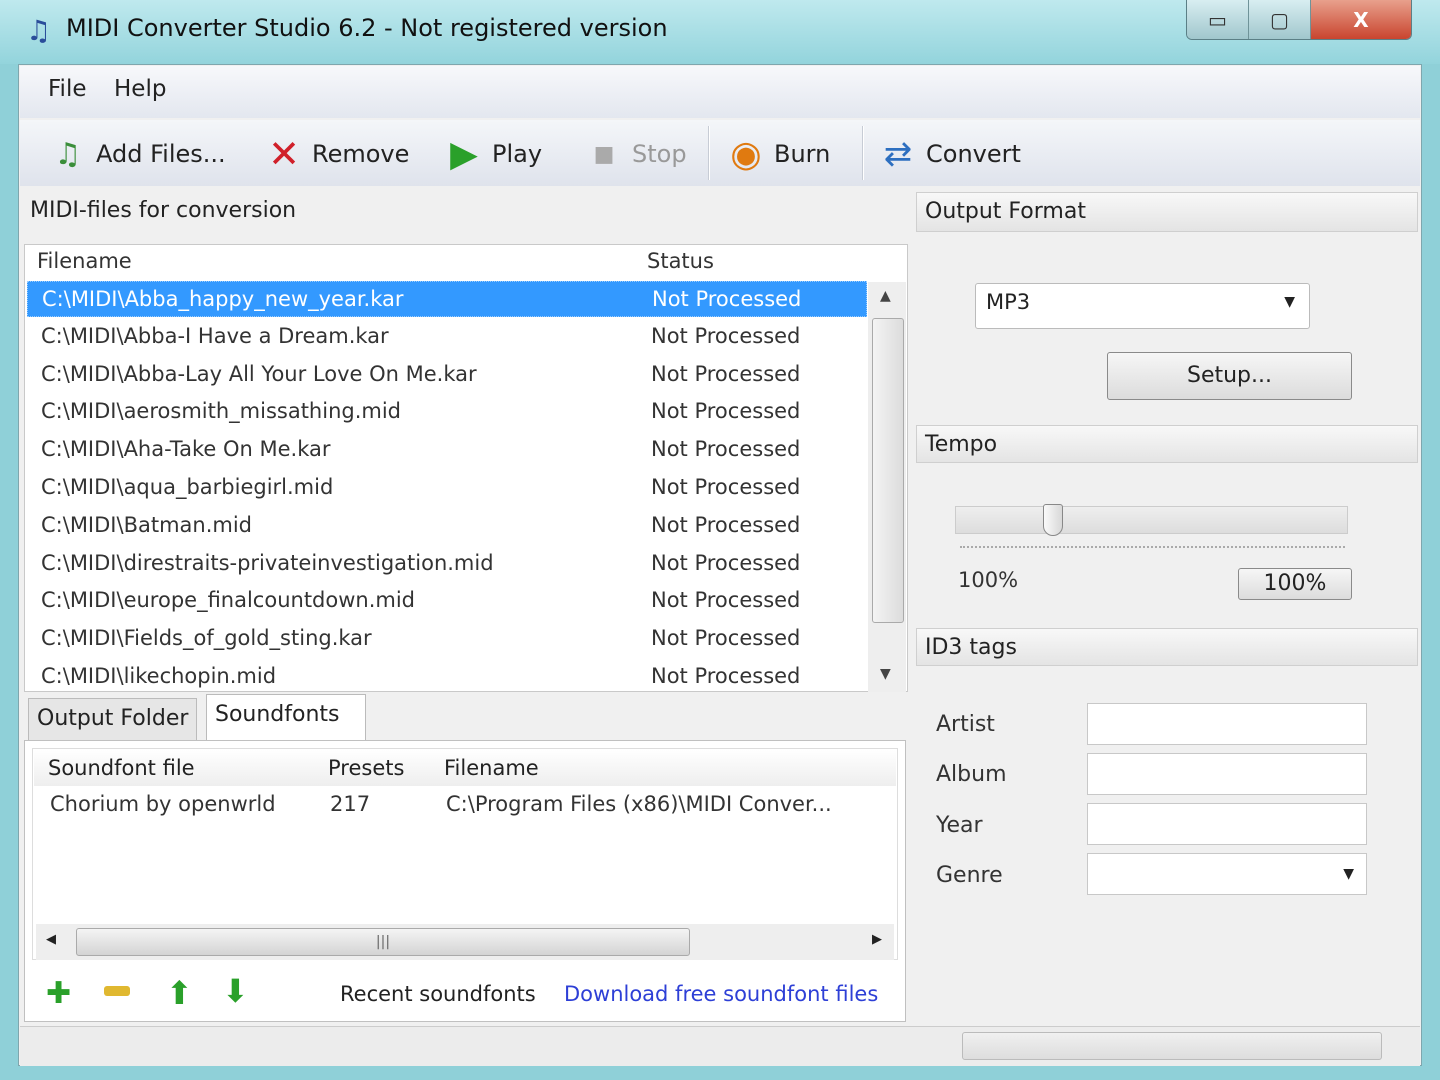 This screenshot has height=1080, width=1440. Describe the element at coordinates (888, 470) in the screenshot. I see `scrollbar-thumb` at that location.